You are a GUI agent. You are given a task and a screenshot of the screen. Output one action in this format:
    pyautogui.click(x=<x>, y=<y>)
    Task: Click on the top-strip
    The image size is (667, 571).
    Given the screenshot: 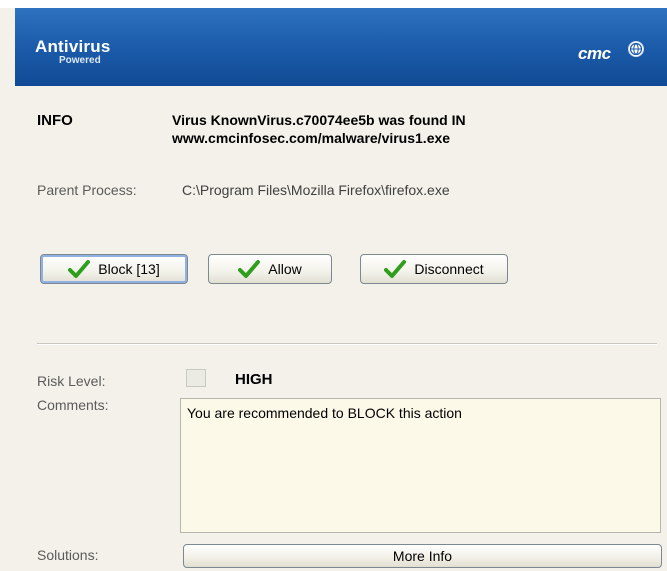 What is the action you would take?
    pyautogui.click(x=333, y=4)
    